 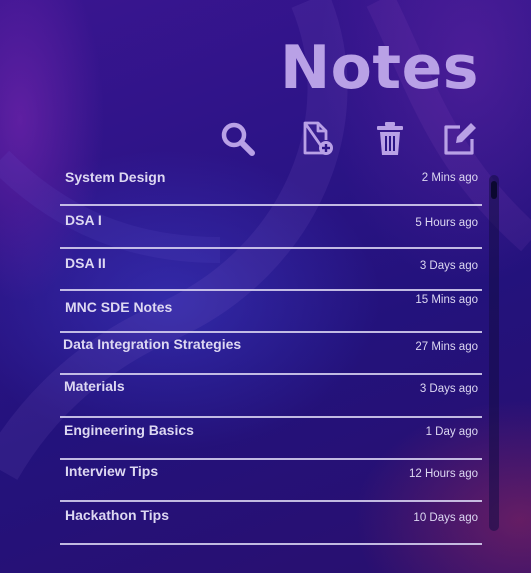 What do you see at coordinates (446, 299) in the screenshot?
I see `note-time: 15 Mins ago` at bounding box center [446, 299].